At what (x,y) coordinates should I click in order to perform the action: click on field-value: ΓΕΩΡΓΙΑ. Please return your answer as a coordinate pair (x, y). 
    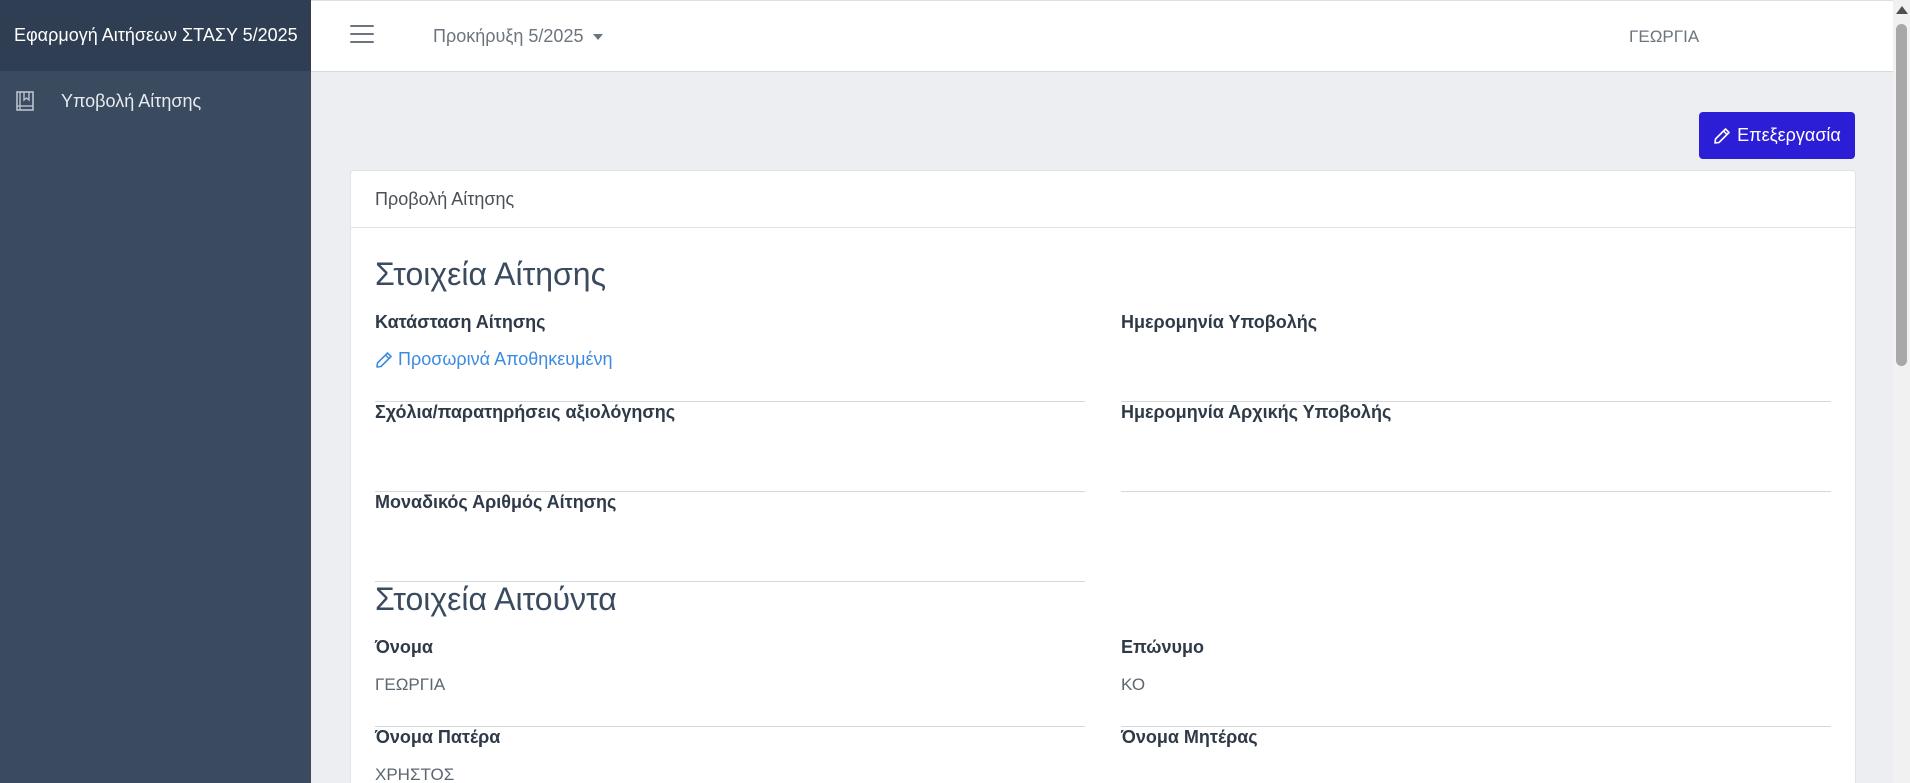
    Looking at the image, I should click on (410, 684).